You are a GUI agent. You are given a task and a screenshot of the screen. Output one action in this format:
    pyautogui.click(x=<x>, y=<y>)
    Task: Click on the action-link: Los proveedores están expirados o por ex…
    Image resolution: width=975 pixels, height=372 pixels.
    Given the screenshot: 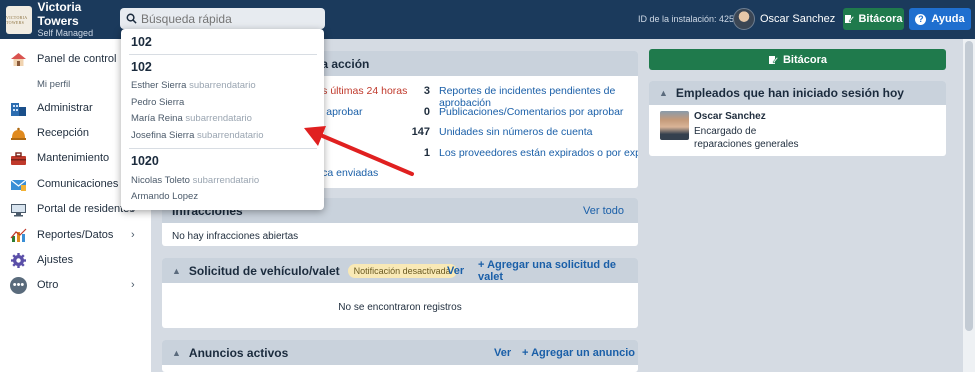 What is the action you would take?
    pyautogui.click(x=538, y=153)
    